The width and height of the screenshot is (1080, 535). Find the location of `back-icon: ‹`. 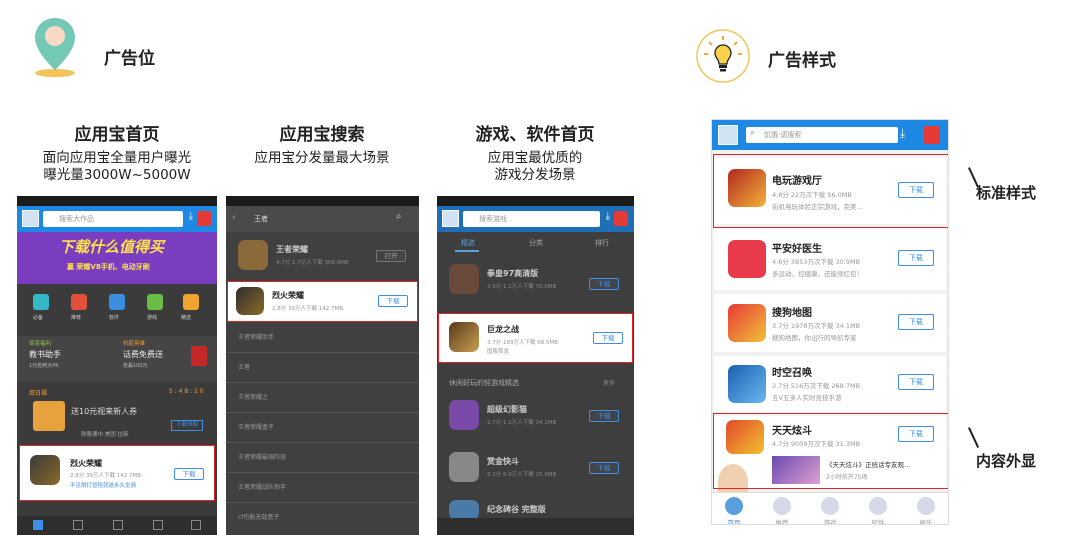

back-icon: ‹ is located at coordinates (234, 218).